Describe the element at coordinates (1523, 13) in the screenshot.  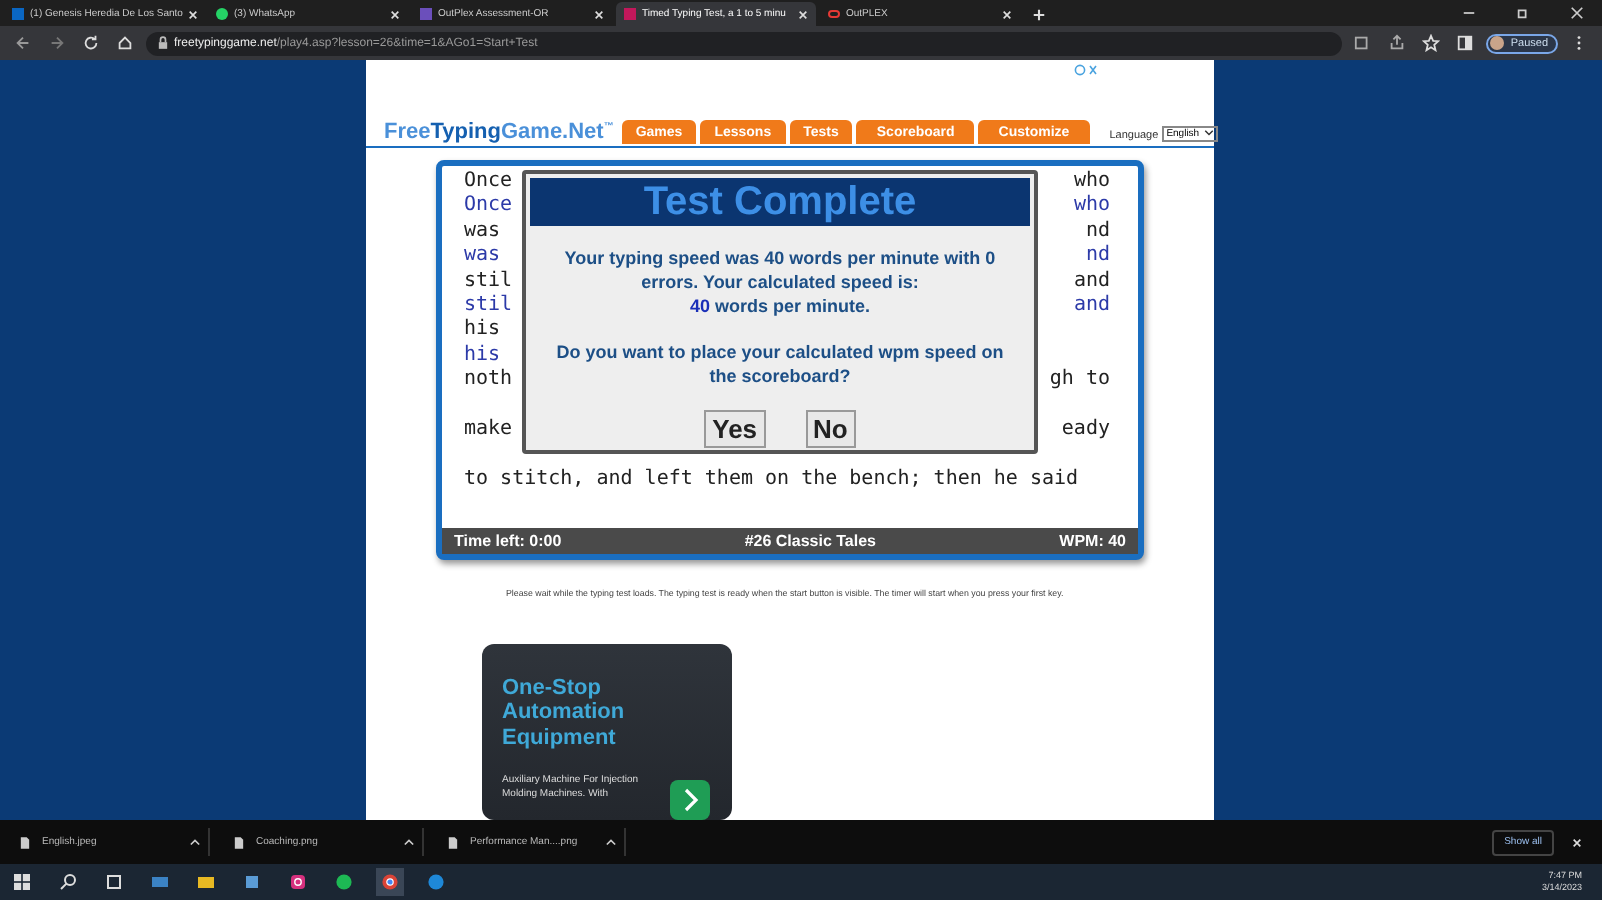
I see `restore-icon` at that location.